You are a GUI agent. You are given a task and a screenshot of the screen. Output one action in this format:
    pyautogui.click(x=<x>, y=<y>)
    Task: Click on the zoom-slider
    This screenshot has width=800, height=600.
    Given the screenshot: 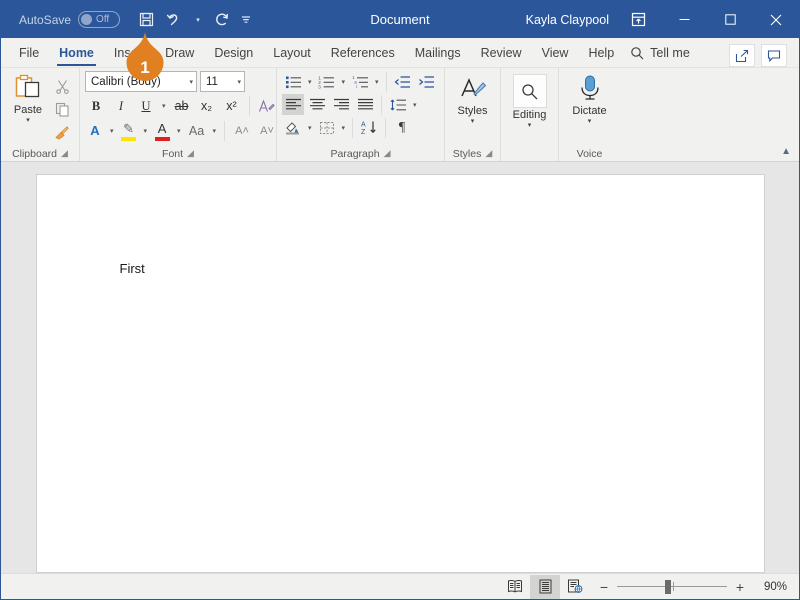 What is the action you would take?
    pyautogui.click(x=672, y=586)
    